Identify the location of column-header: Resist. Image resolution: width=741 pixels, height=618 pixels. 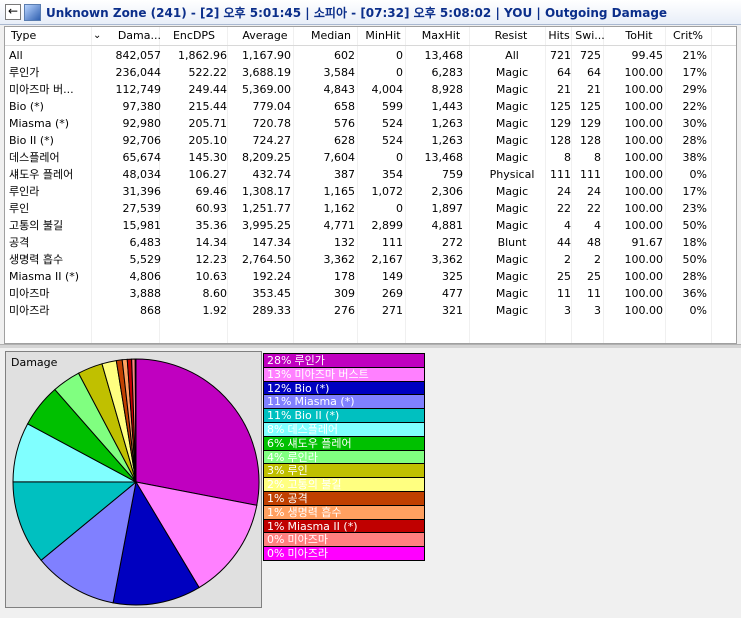
(511, 36).